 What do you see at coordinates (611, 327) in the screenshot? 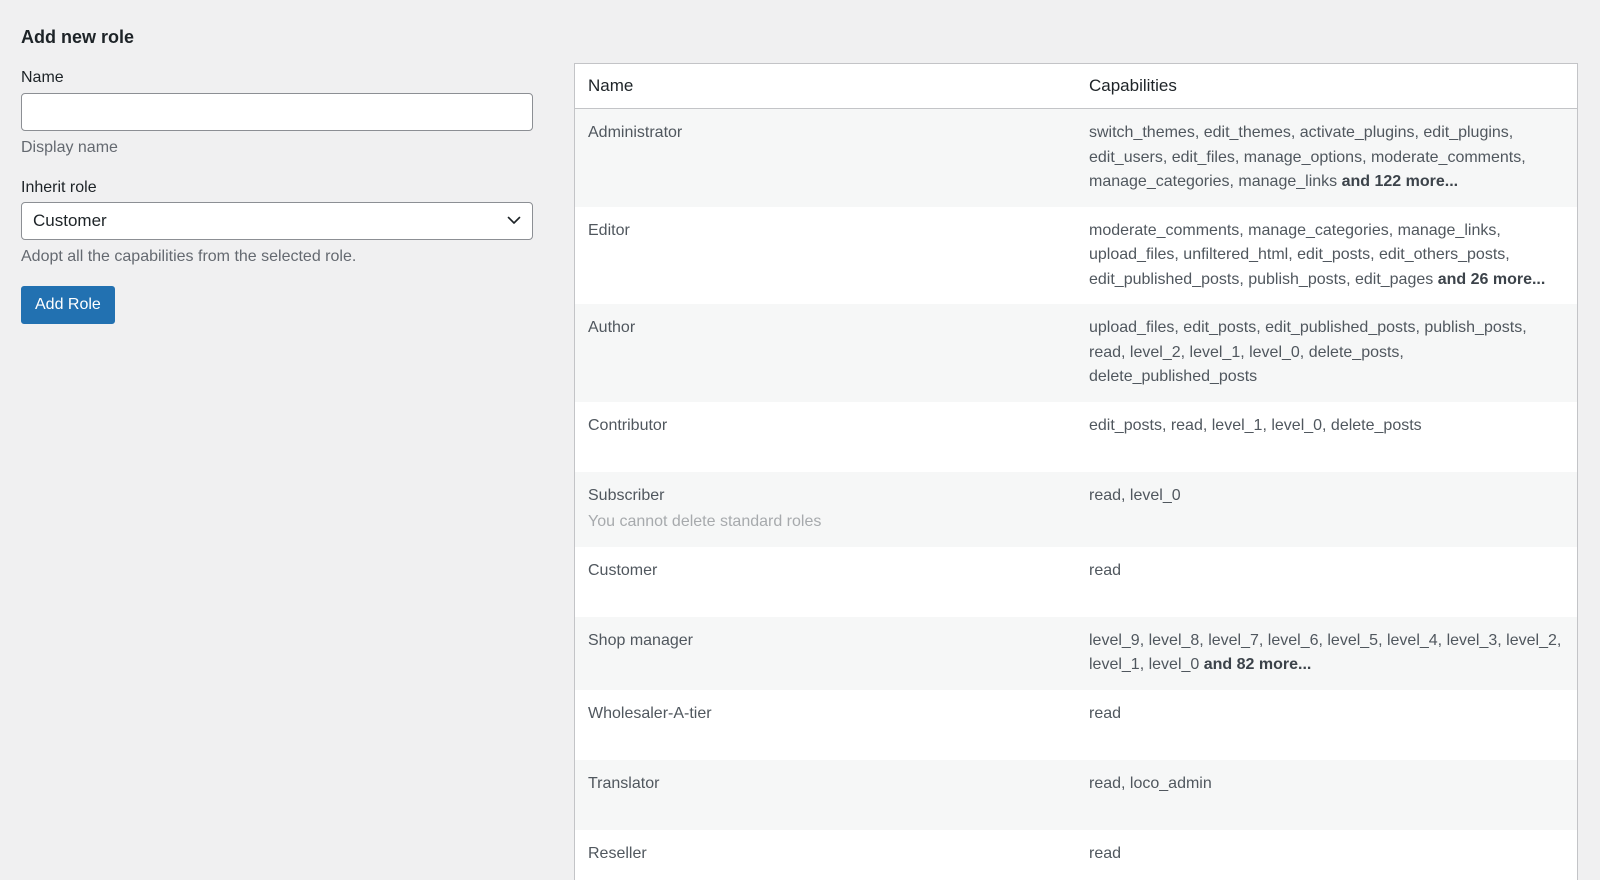
I see `role-name: Author` at bounding box center [611, 327].